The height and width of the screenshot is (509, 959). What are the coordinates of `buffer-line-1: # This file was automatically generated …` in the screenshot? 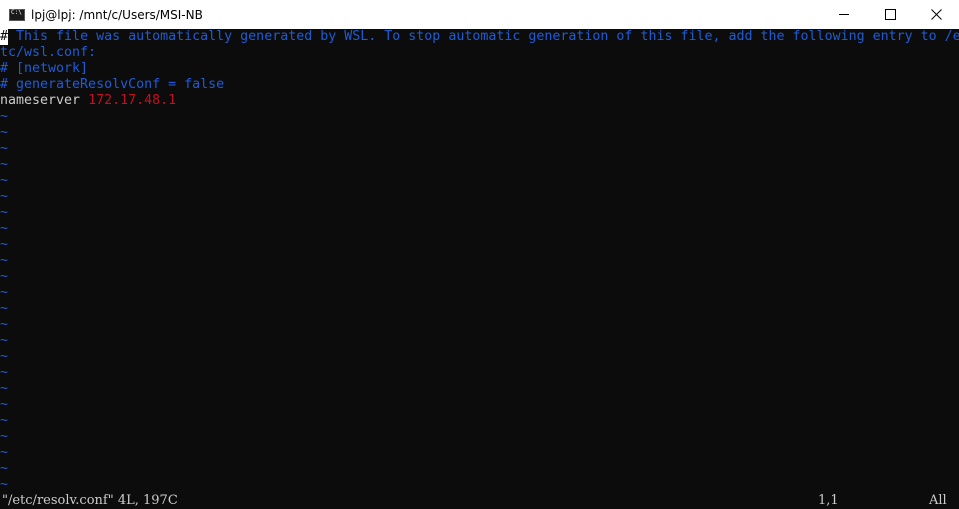 It's located at (479, 37).